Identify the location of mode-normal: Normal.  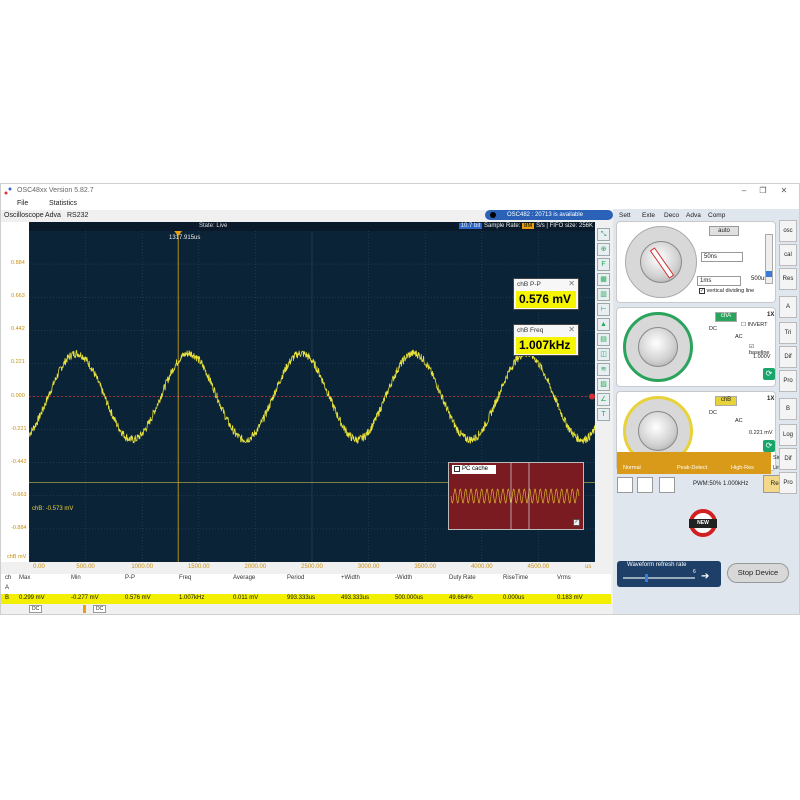
(632, 468).